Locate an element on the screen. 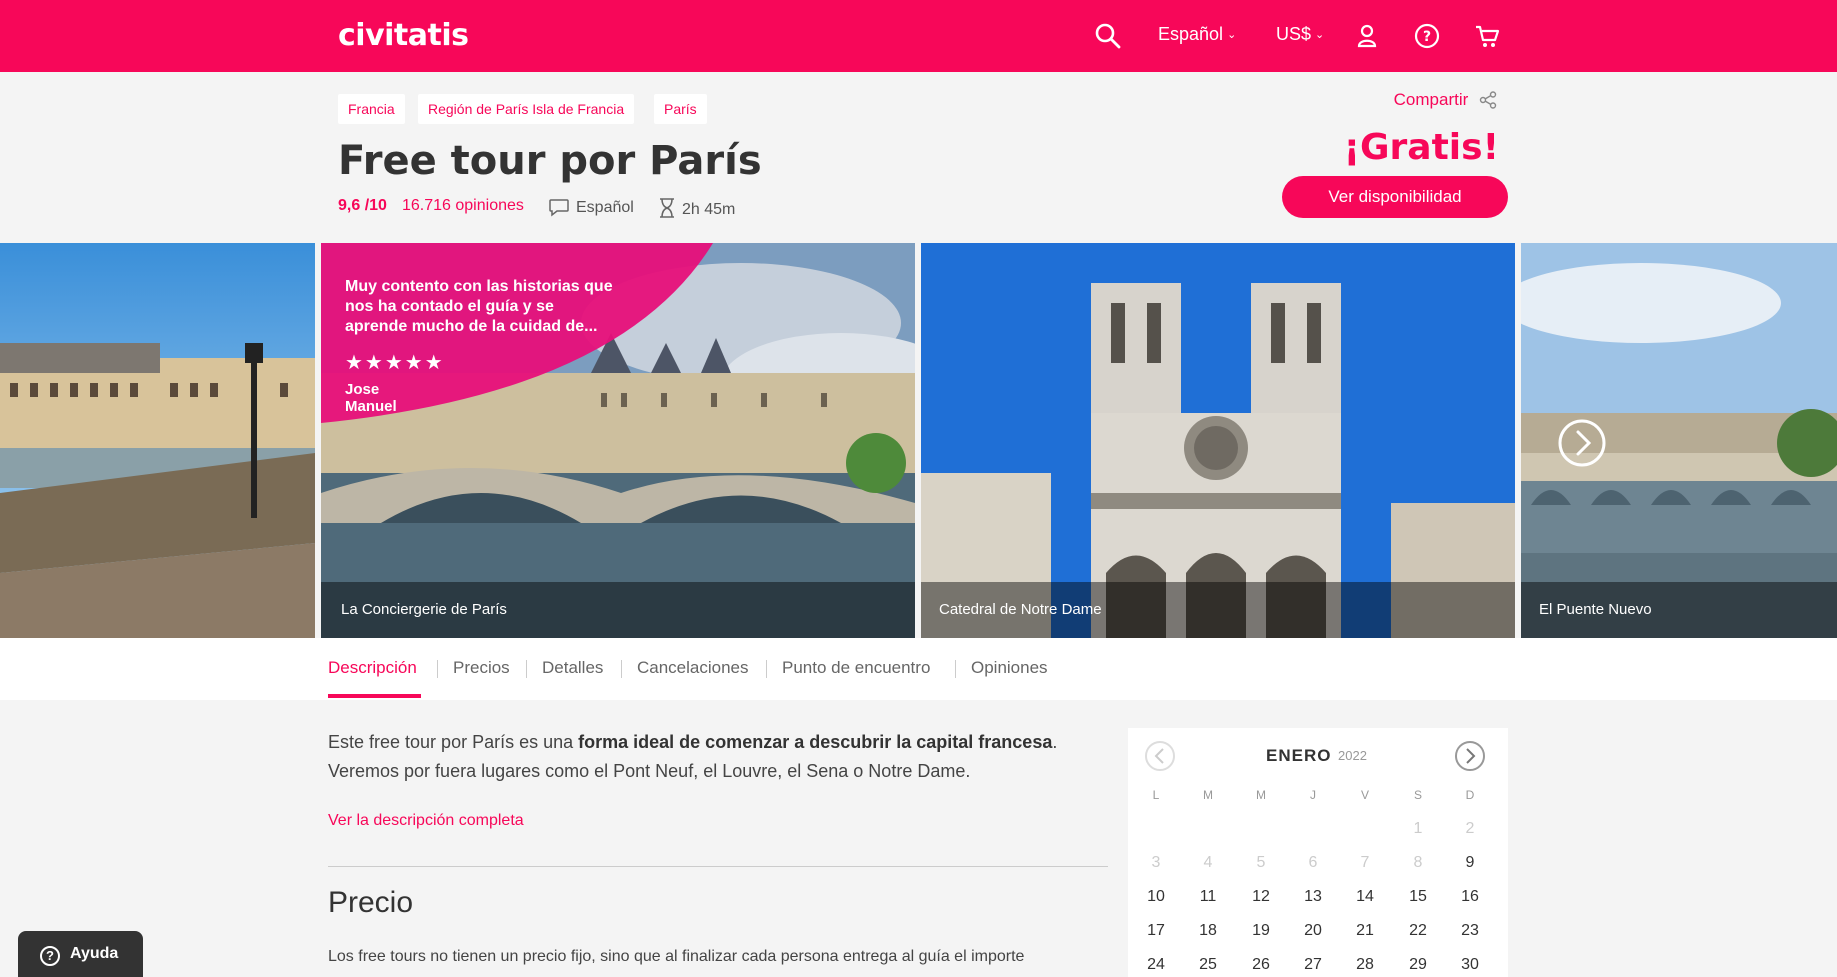 The image size is (1837, 977). search-icon is located at coordinates (1108, 36).